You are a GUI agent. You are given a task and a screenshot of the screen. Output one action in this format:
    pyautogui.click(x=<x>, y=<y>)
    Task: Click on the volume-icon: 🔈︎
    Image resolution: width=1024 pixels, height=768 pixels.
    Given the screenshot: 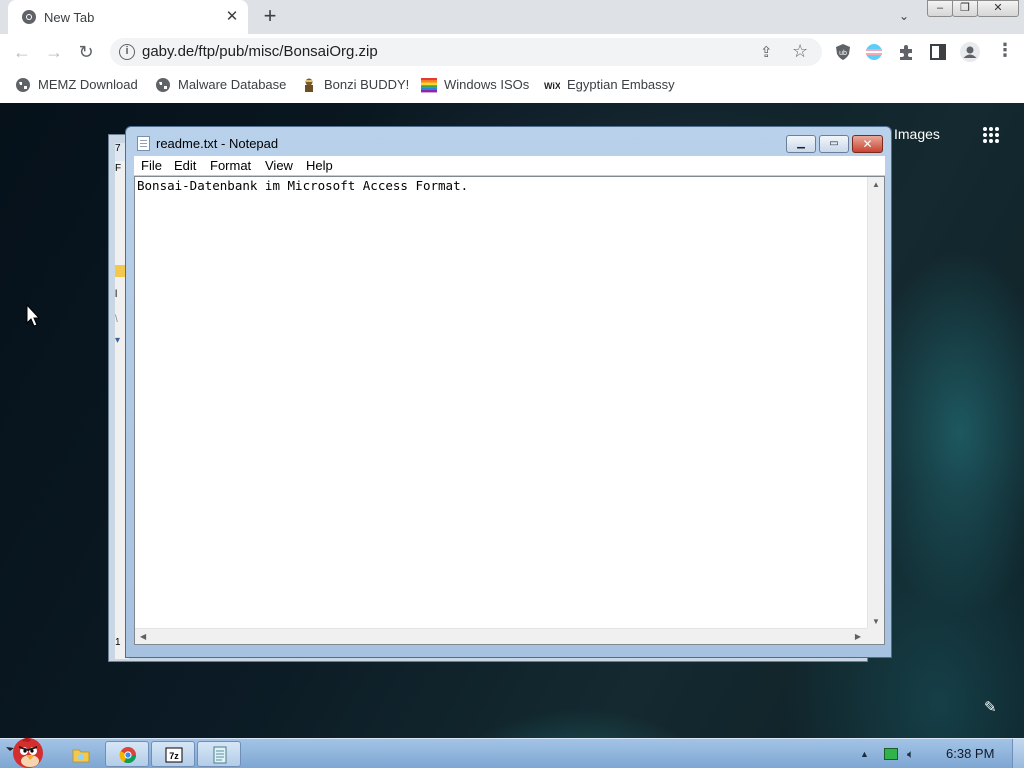 What is the action you would take?
    pyautogui.click(x=915, y=754)
    